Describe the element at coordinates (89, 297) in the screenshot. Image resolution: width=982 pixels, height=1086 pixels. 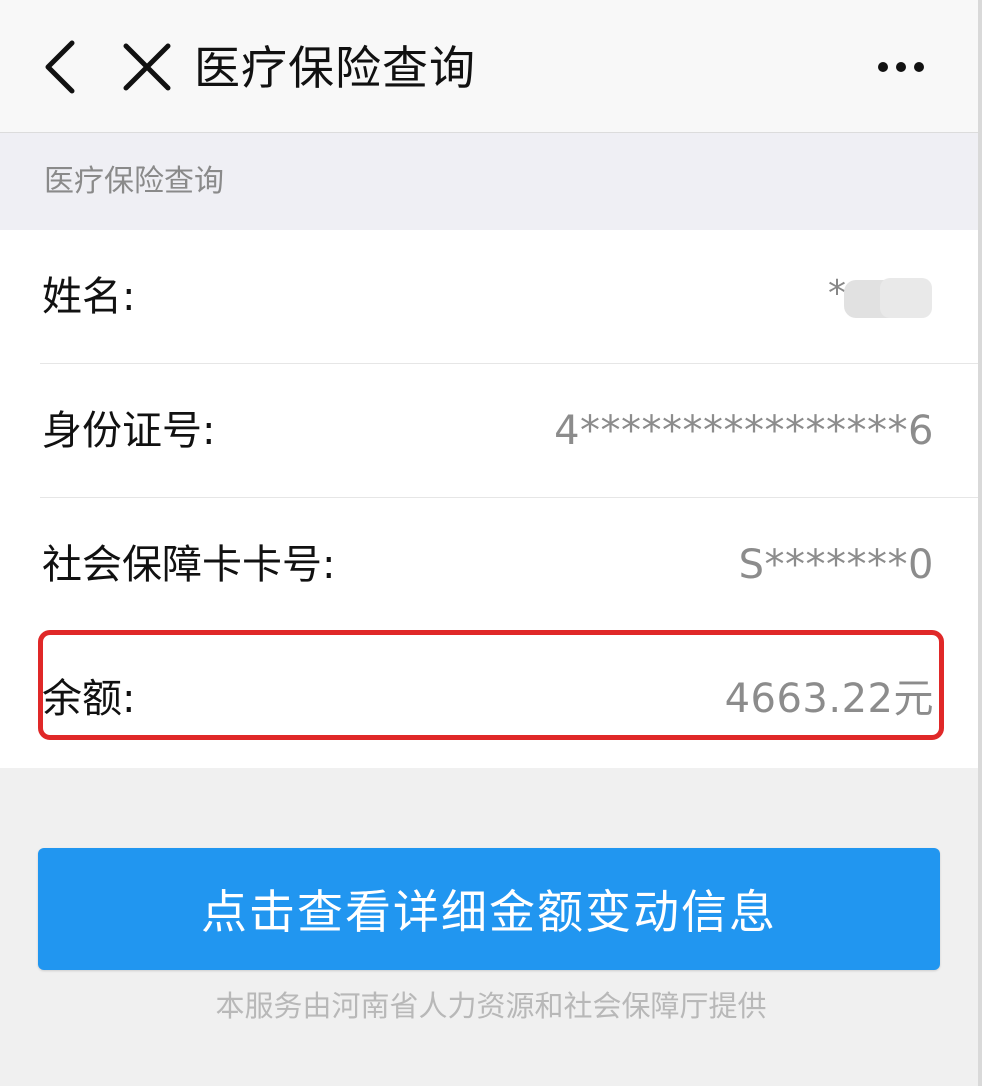
I see `name-label: 姓名:` at that location.